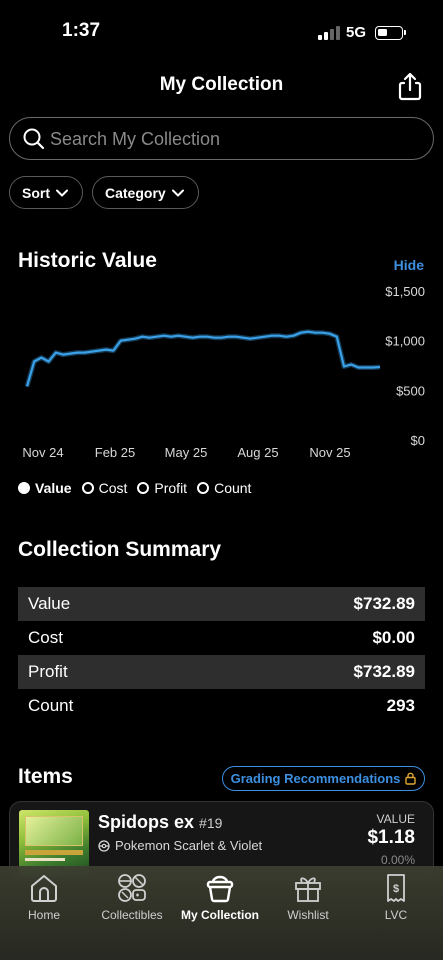 This screenshot has height=960, width=443. I want to click on chart-legend: Value Cost Profit Count, so click(139, 488).